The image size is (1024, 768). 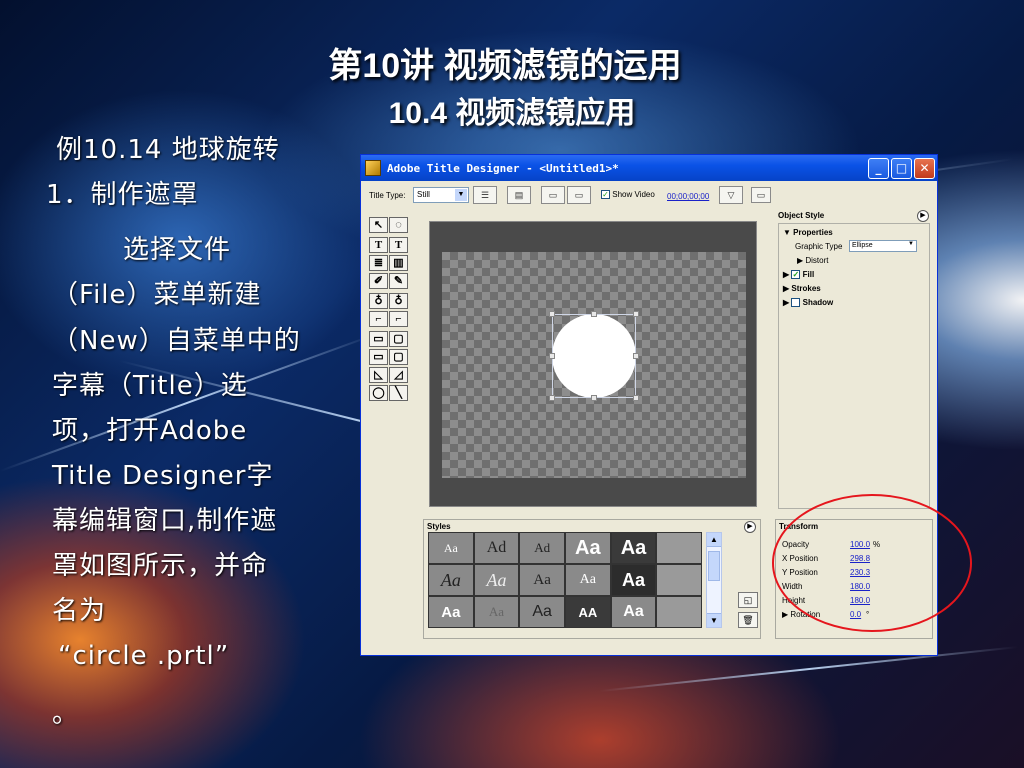 What do you see at coordinates (750, 527) in the screenshot?
I see `styles-menu-button: ▶` at bounding box center [750, 527].